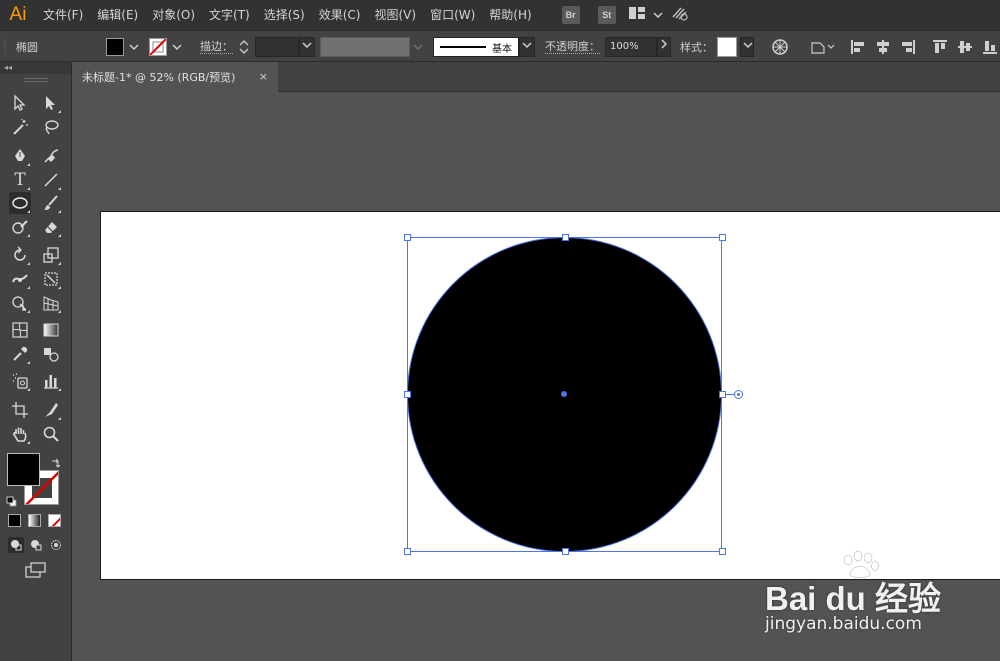 This screenshot has width=1000, height=661. Describe the element at coordinates (115, 47) in the screenshot. I see `fill-swatch` at that location.